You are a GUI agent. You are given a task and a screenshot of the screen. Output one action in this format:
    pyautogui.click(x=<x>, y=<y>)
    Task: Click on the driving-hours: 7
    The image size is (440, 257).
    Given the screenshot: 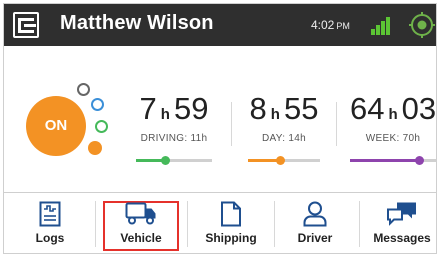 What is the action you would take?
    pyautogui.click(x=148, y=108)
    